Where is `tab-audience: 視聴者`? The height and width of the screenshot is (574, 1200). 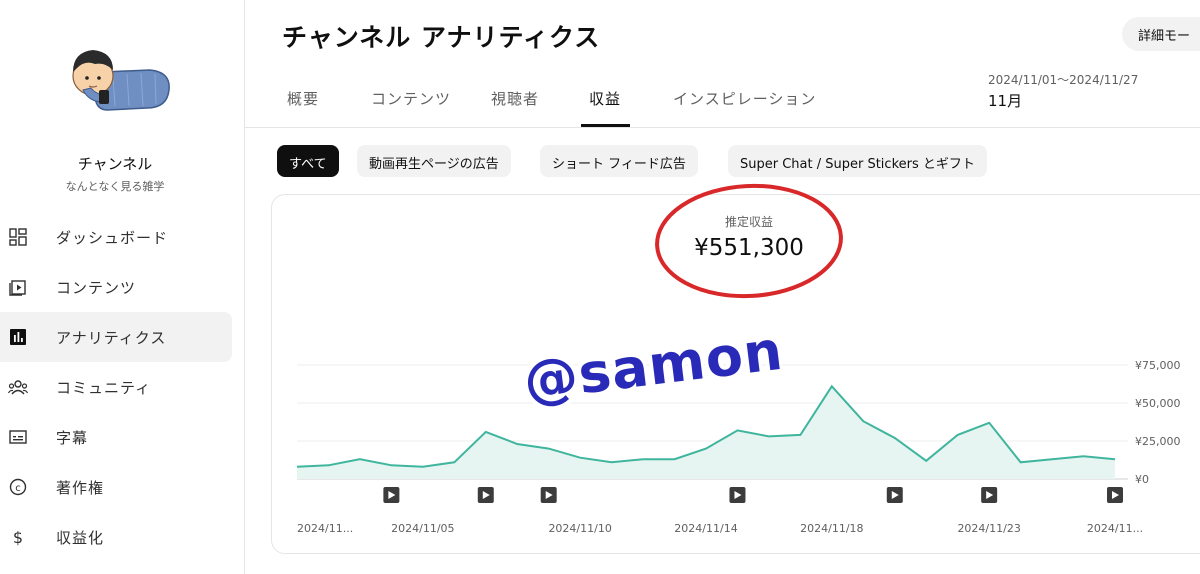
tab-audience: 視聴者 is located at coordinates (515, 98).